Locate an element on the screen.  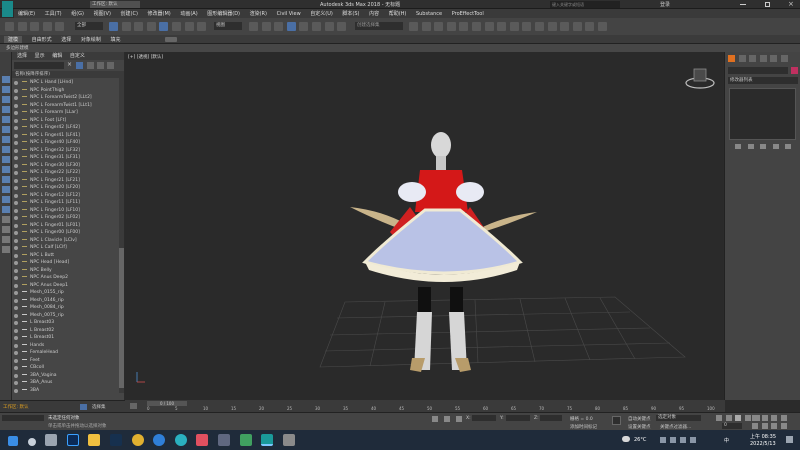
show-end-result-icon is located at coordinates (750, 146).